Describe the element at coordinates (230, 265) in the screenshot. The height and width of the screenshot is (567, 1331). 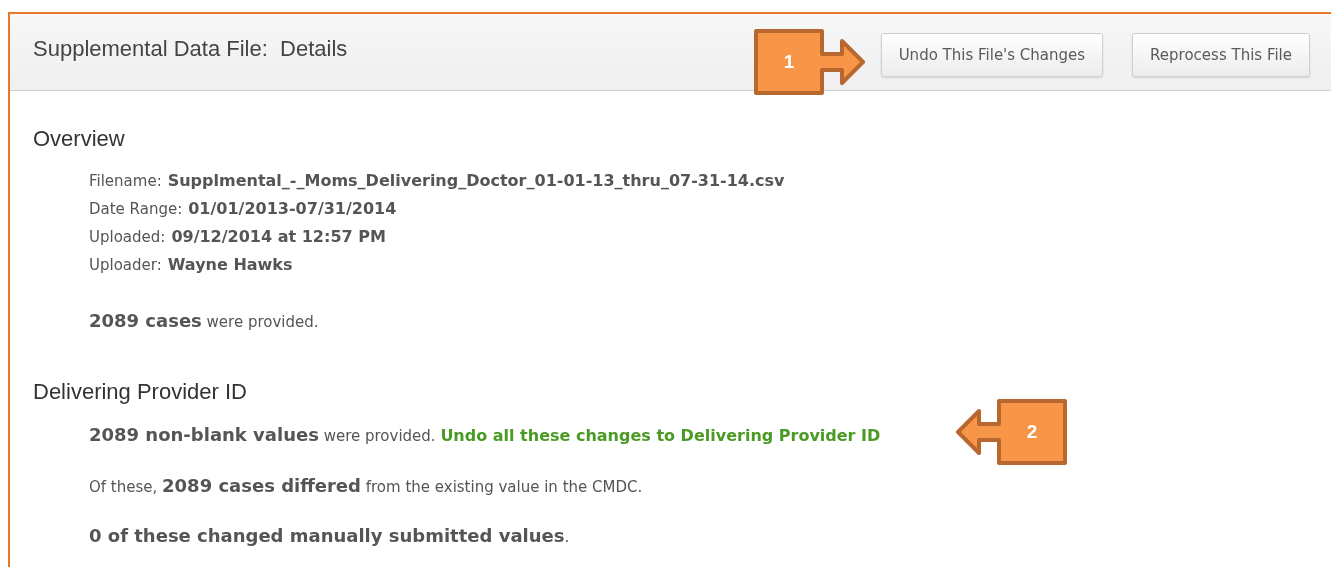
I see `field-value: Wayne Hawks` at that location.